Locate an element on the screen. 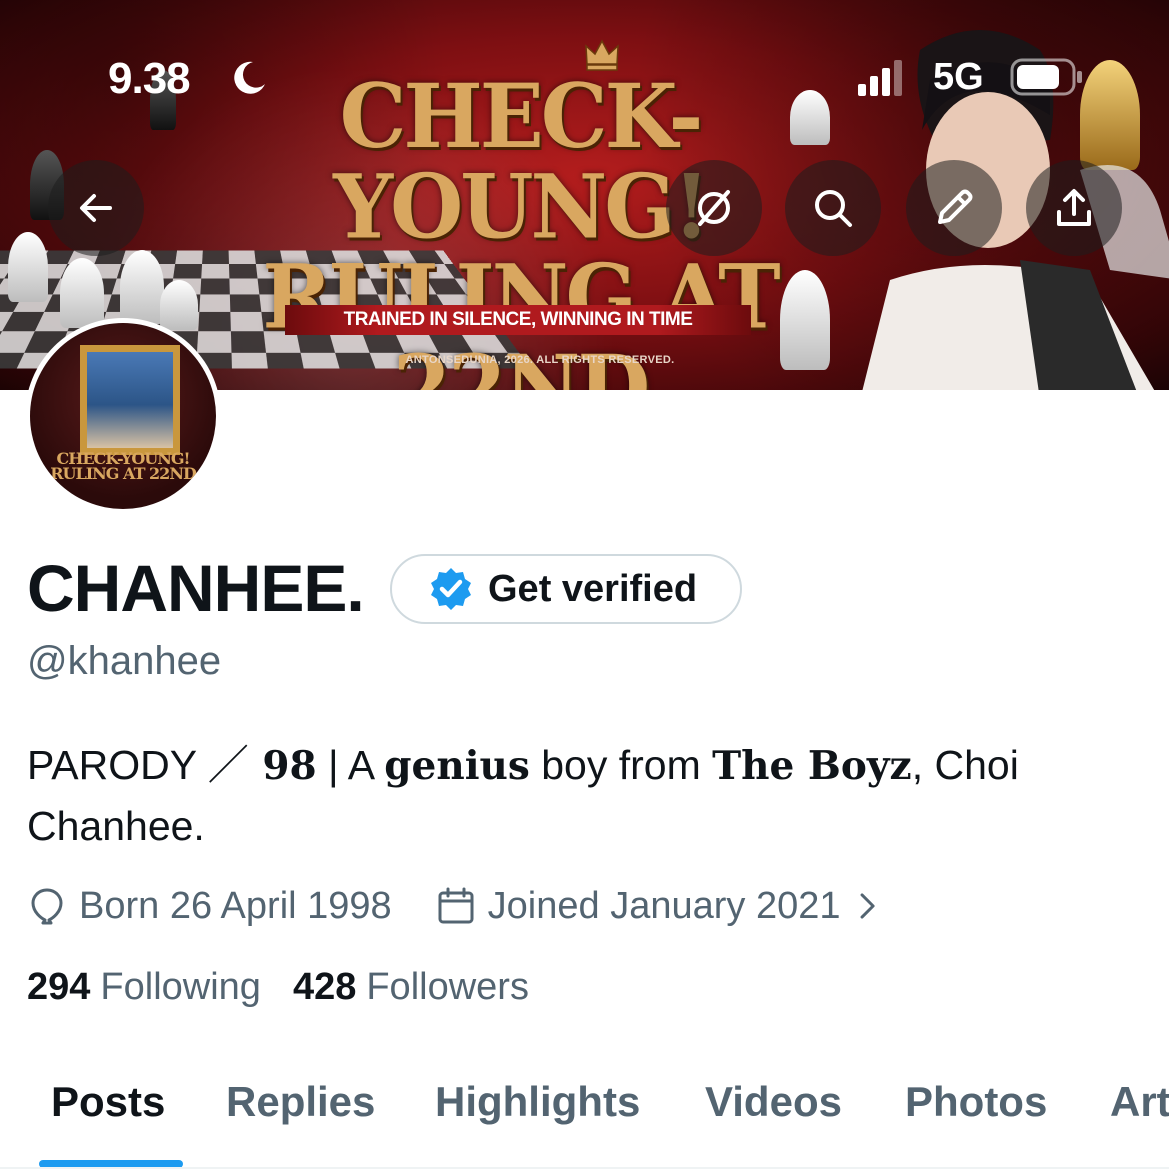 The width and height of the screenshot is (1169, 1174). avatar-caption: CHECK-YOUNG! RULING AT 22ND is located at coordinates (123, 467).